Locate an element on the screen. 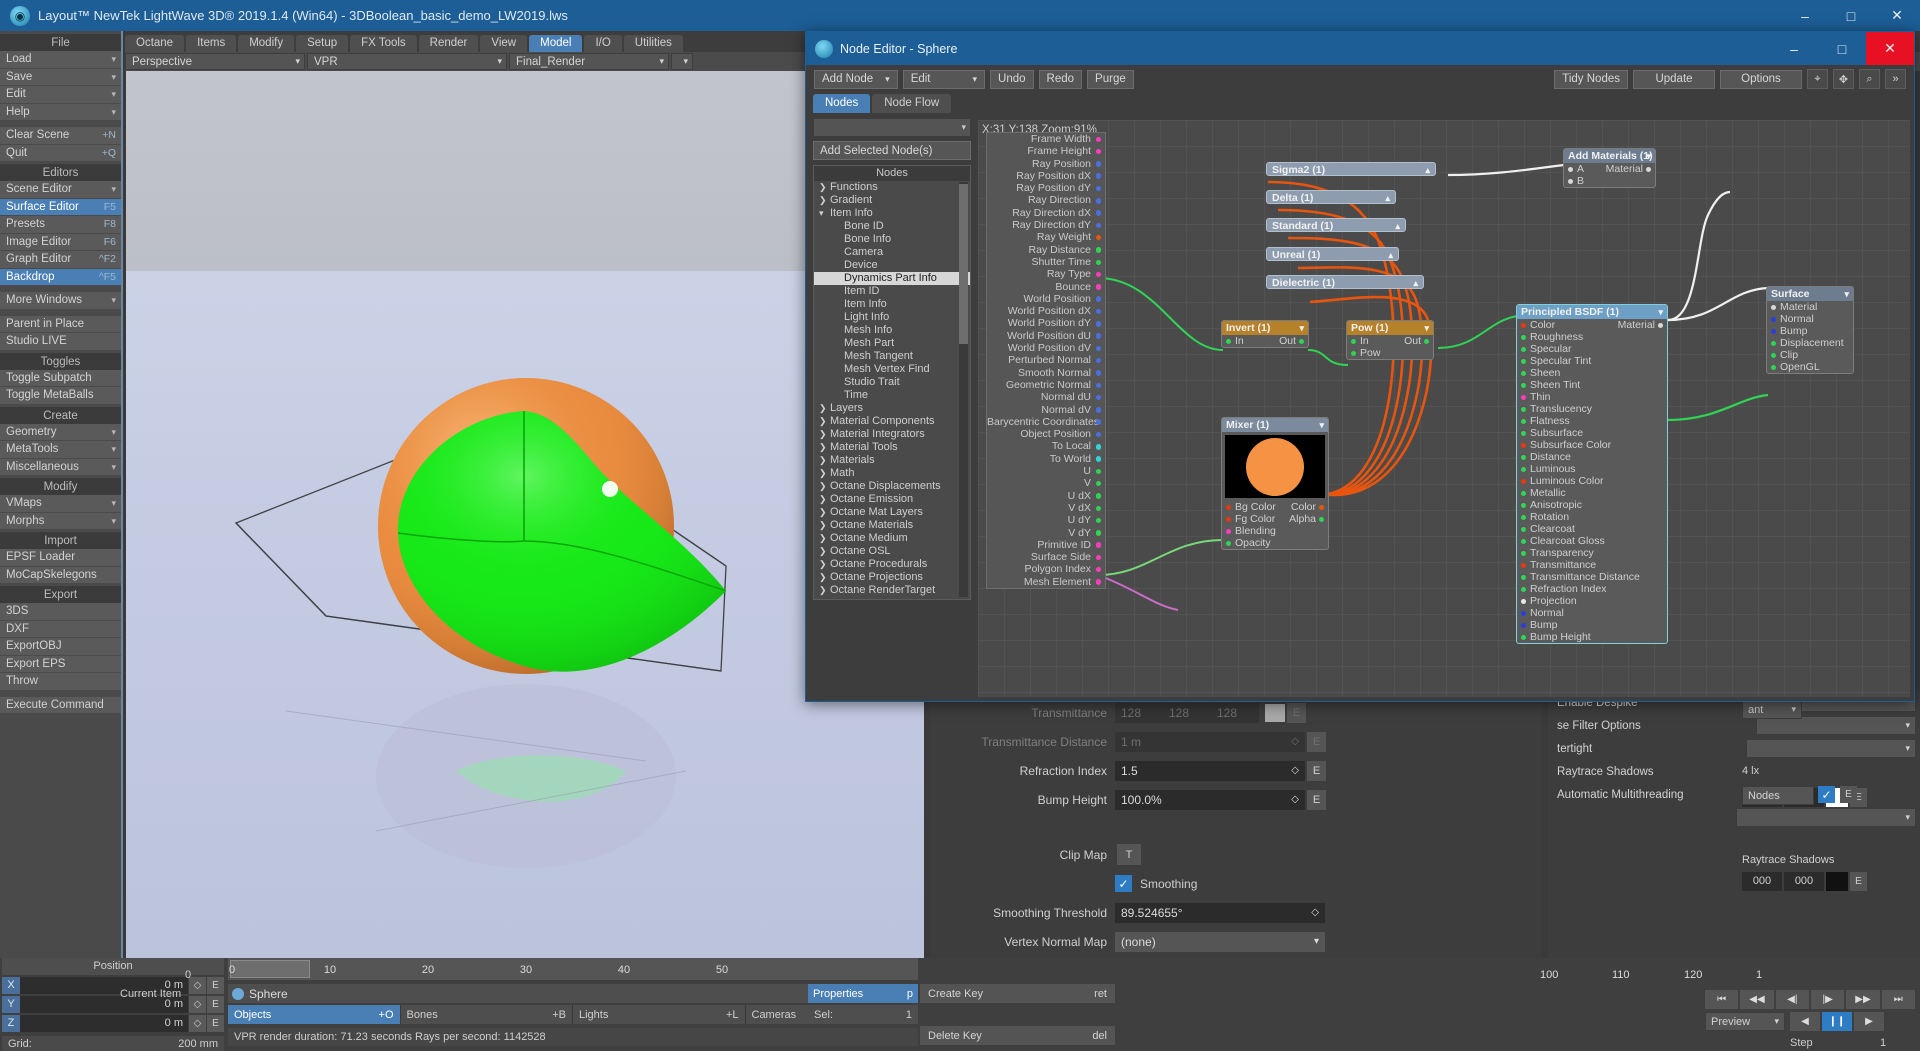 Image resolution: width=1920 pixels, height=1051 pixels. surface-value-field: 1.5 ◇ is located at coordinates (1210, 770).